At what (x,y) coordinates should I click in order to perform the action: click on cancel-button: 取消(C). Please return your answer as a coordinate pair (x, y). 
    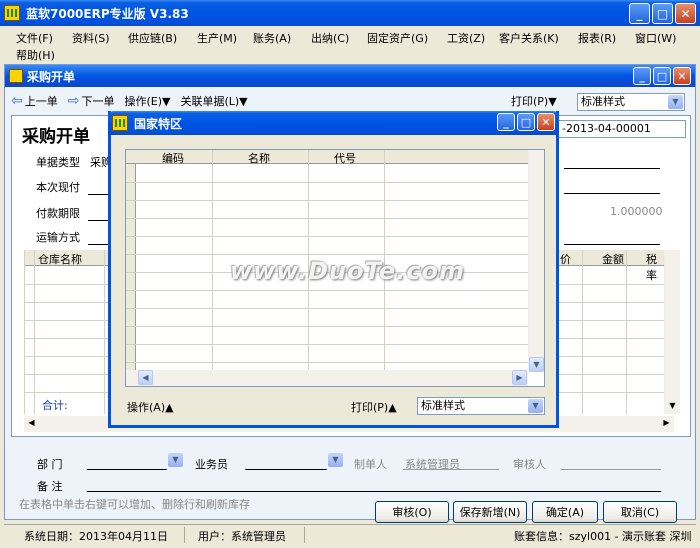
    Looking at the image, I should click on (640, 512).